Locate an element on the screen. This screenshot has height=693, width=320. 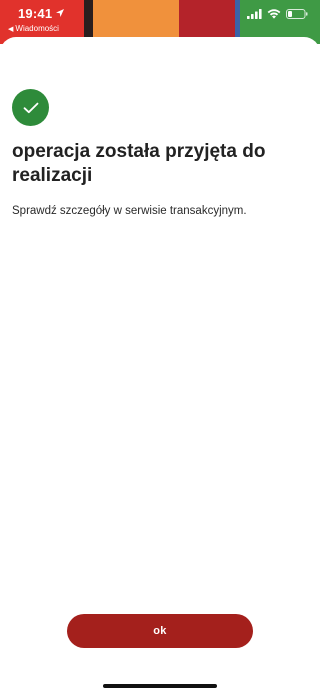
back-to-app-link: ◀ Wiadomości is located at coordinates (33, 28).